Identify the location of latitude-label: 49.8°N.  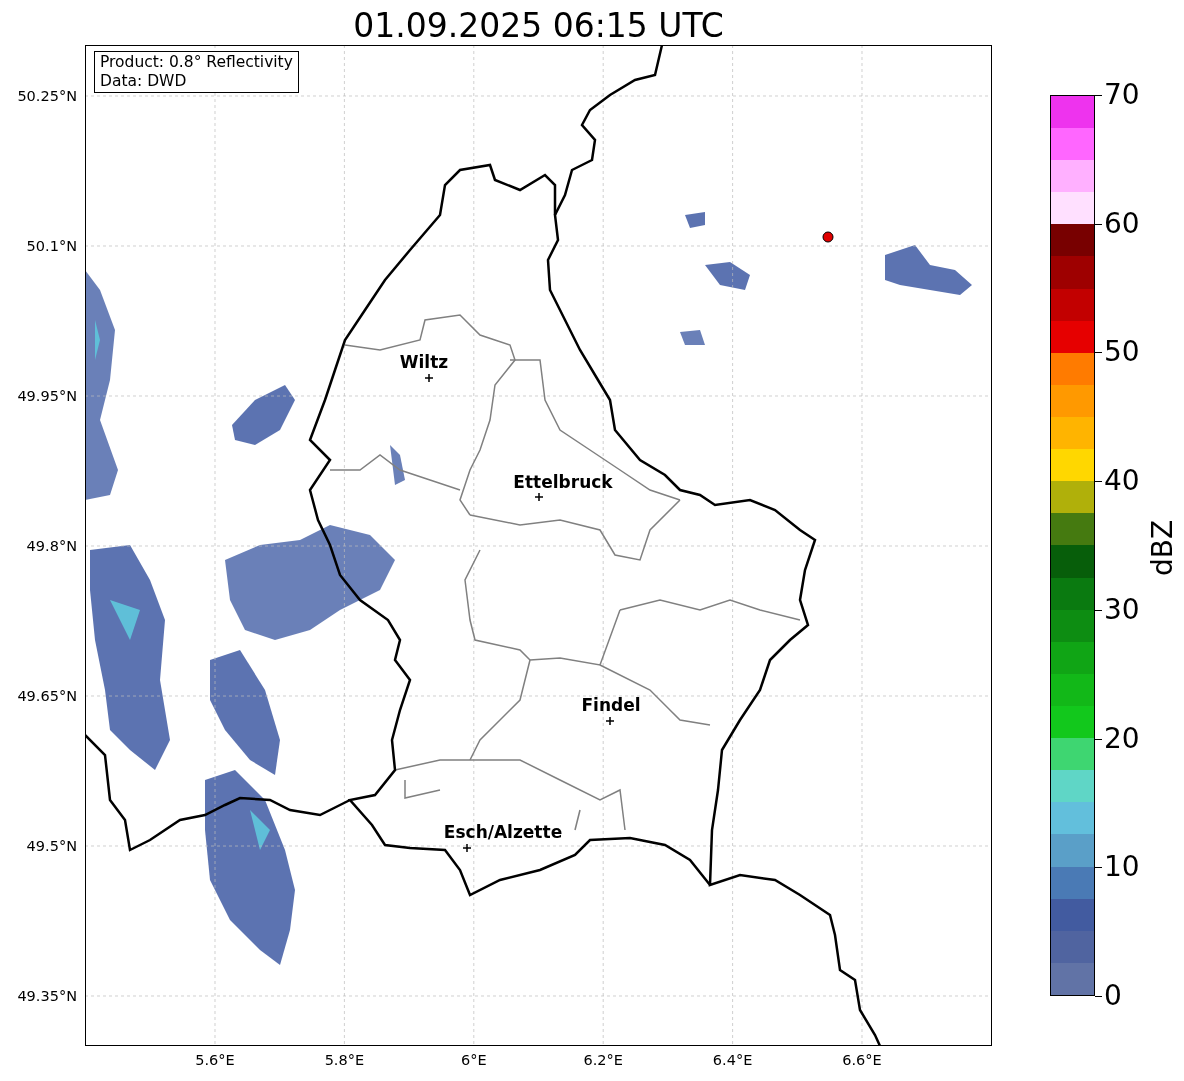
(51, 546).